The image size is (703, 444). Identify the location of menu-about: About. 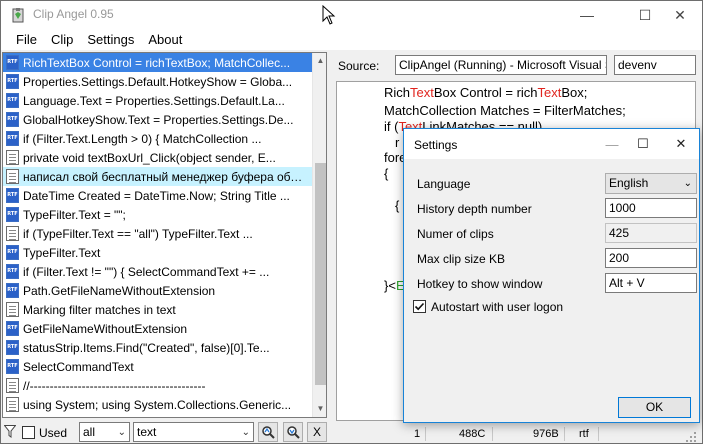
(165, 39).